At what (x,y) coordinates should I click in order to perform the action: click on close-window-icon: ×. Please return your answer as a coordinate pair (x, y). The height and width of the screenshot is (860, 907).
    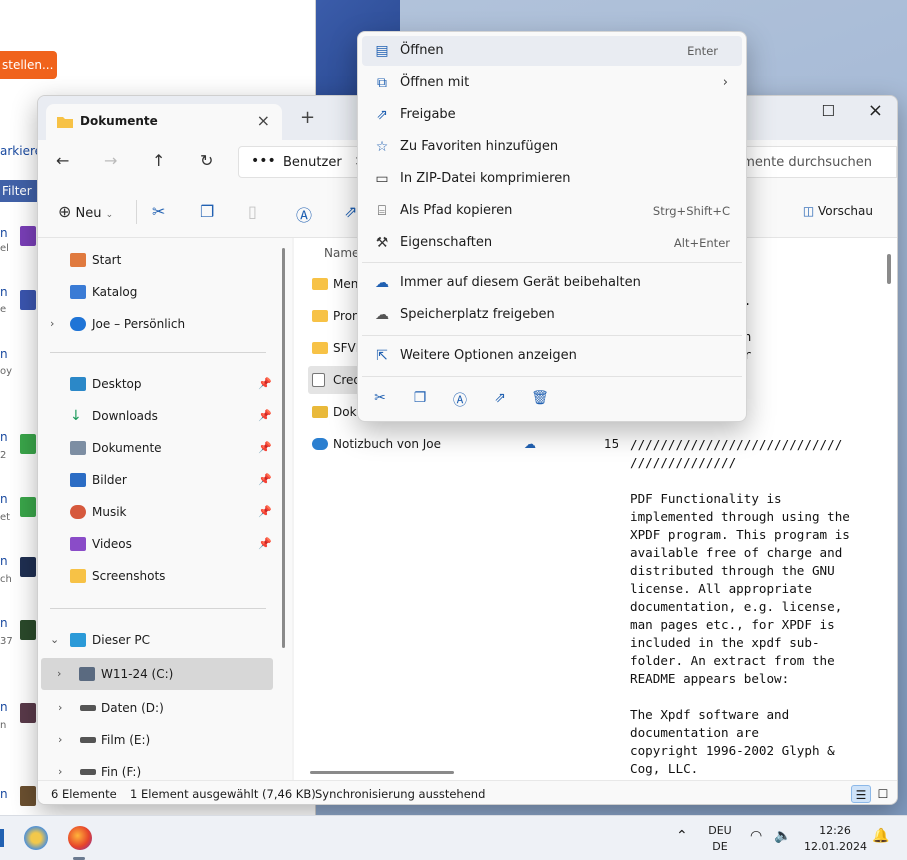
    Looking at the image, I should click on (875, 110).